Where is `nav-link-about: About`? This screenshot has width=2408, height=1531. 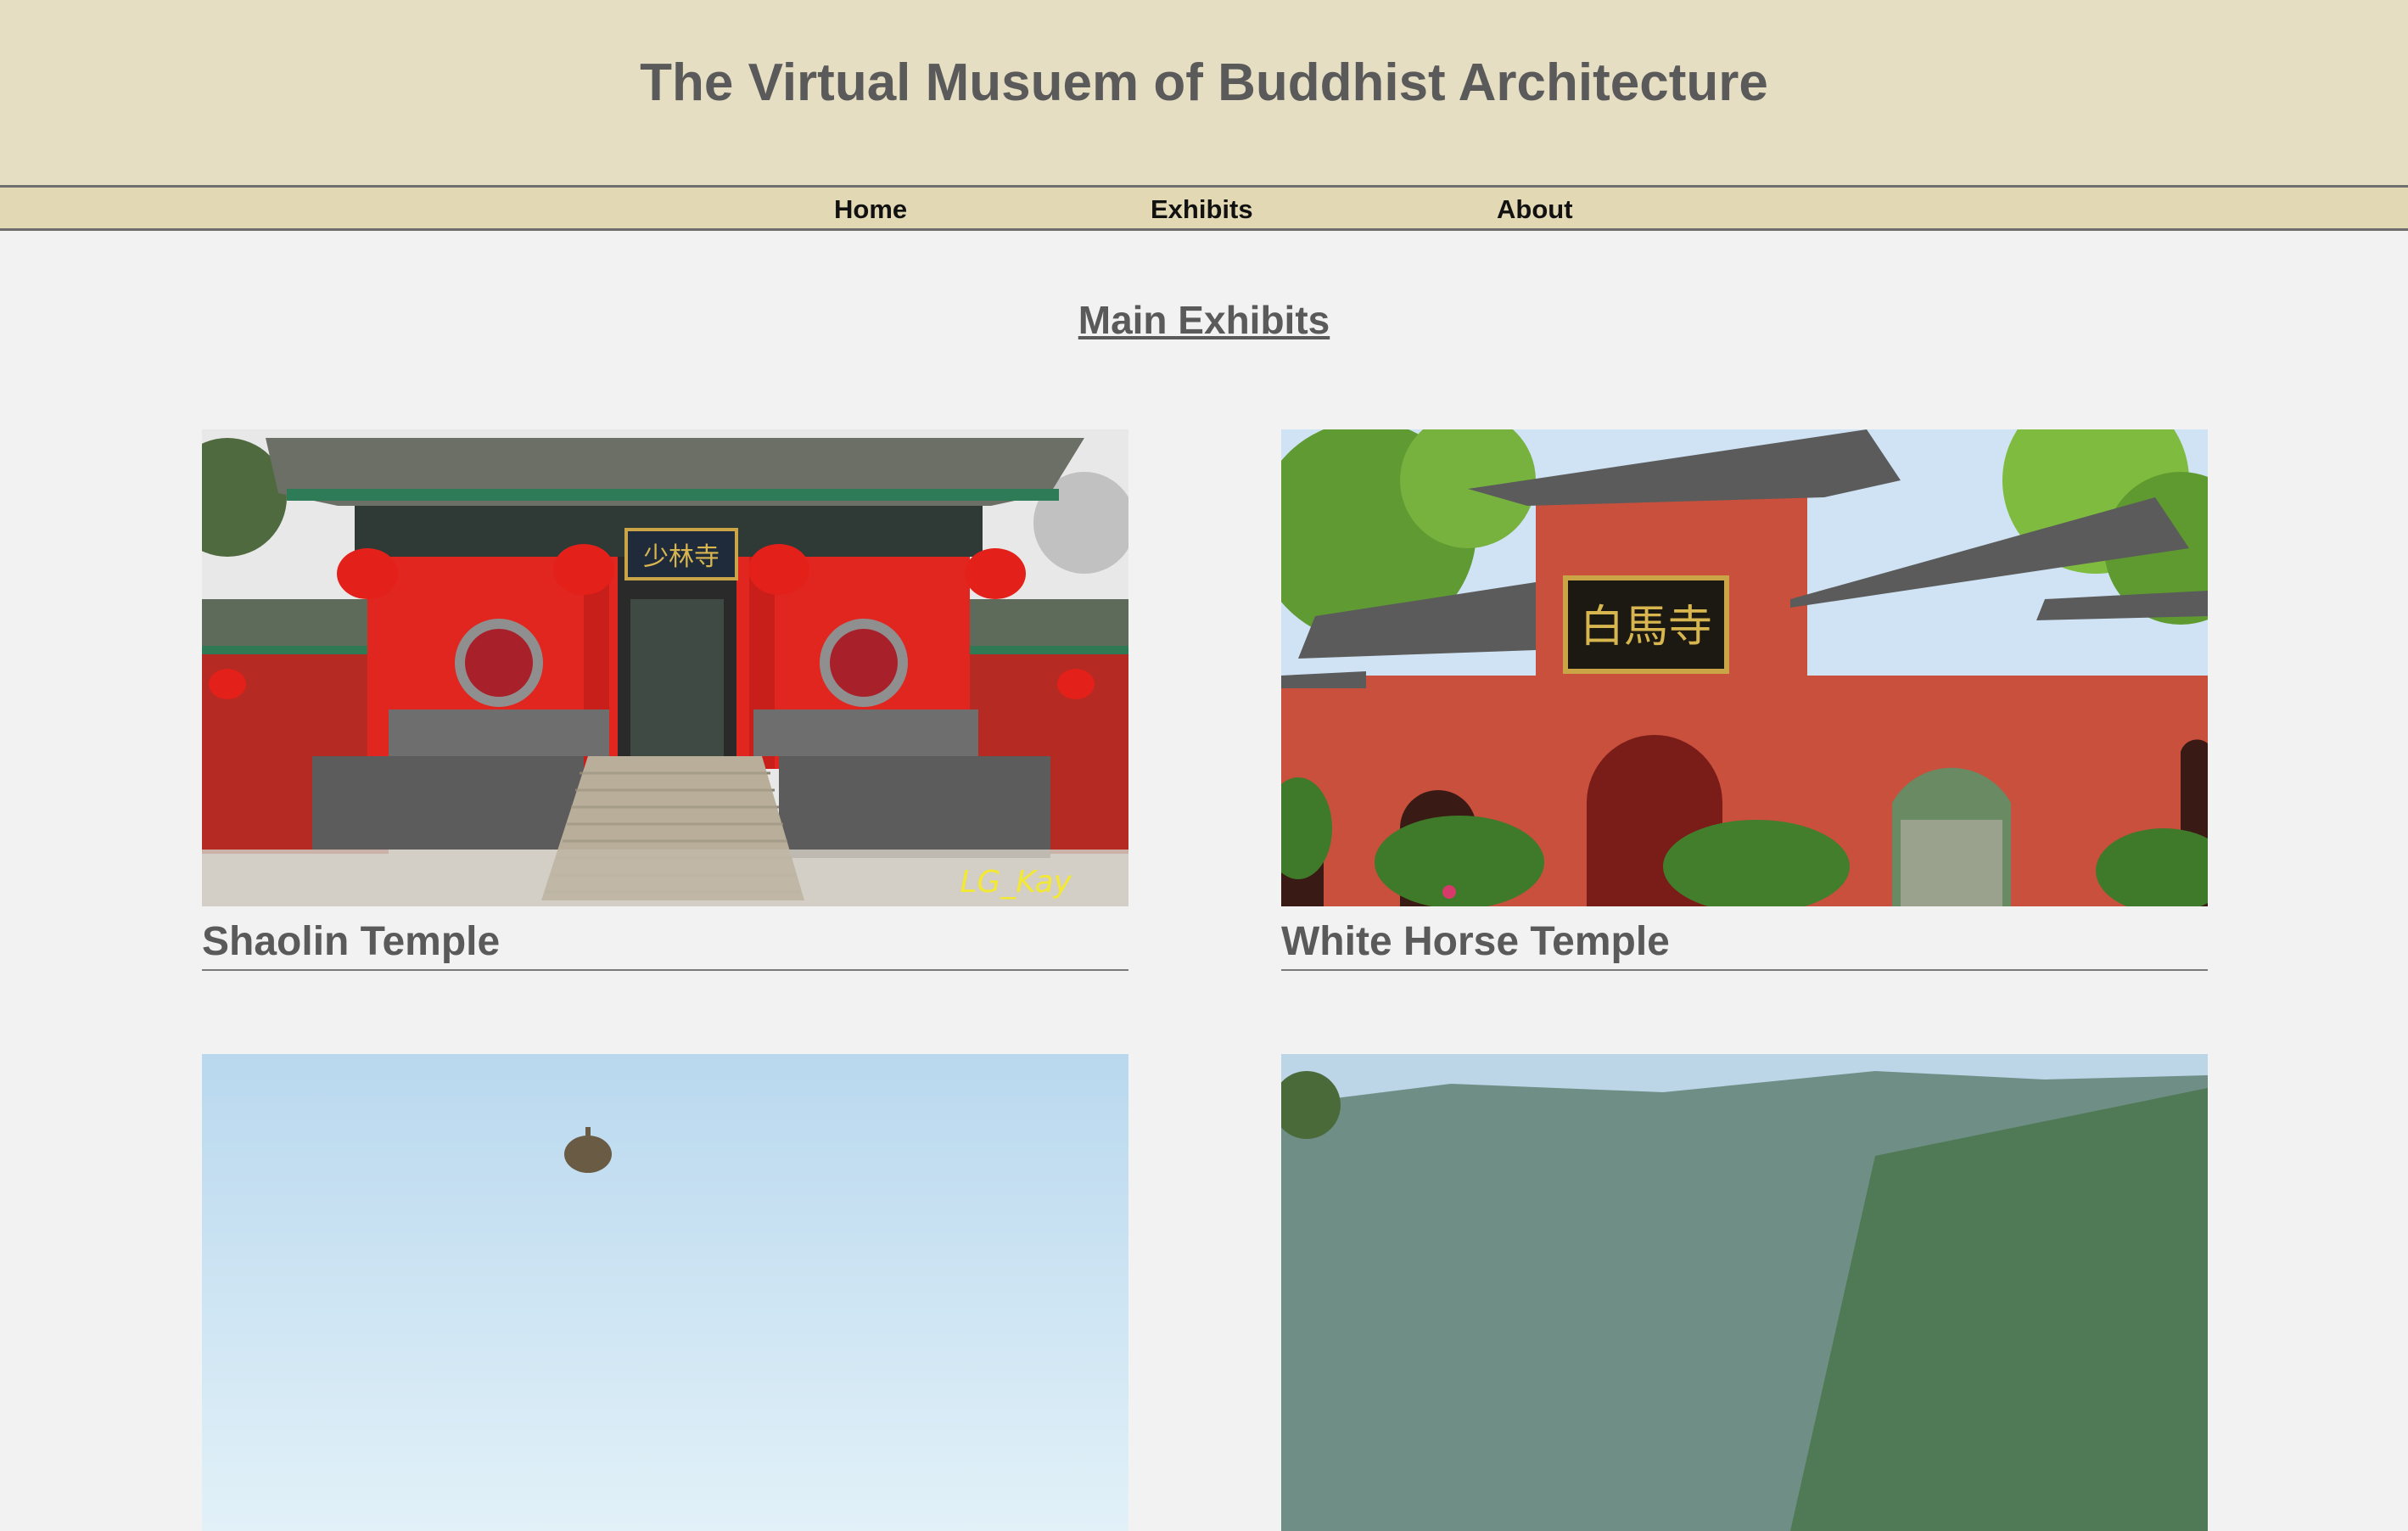 nav-link-about: About is located at coordinates (1535, 209).